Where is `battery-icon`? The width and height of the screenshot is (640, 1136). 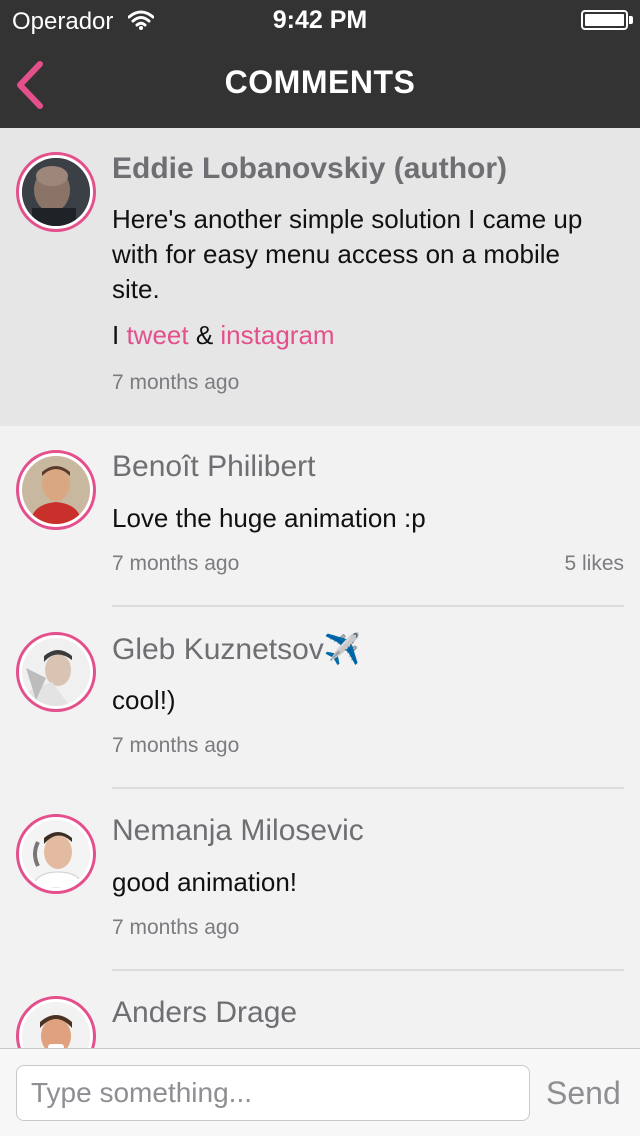 battery-icon is located at coordinates (604, 20).